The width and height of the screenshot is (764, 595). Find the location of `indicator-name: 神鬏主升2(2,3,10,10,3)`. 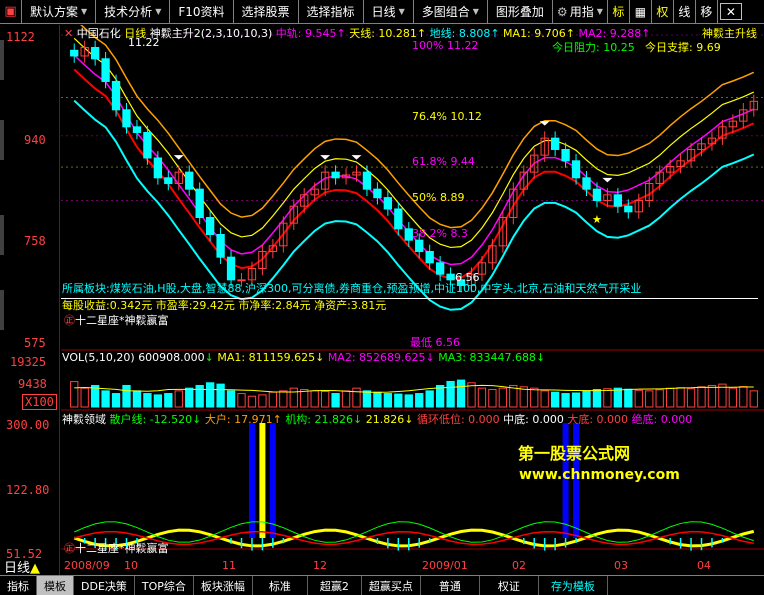

indicator-name: 神鬏主升2(2,3,10,10,3) is located at coordinates (211, 33).